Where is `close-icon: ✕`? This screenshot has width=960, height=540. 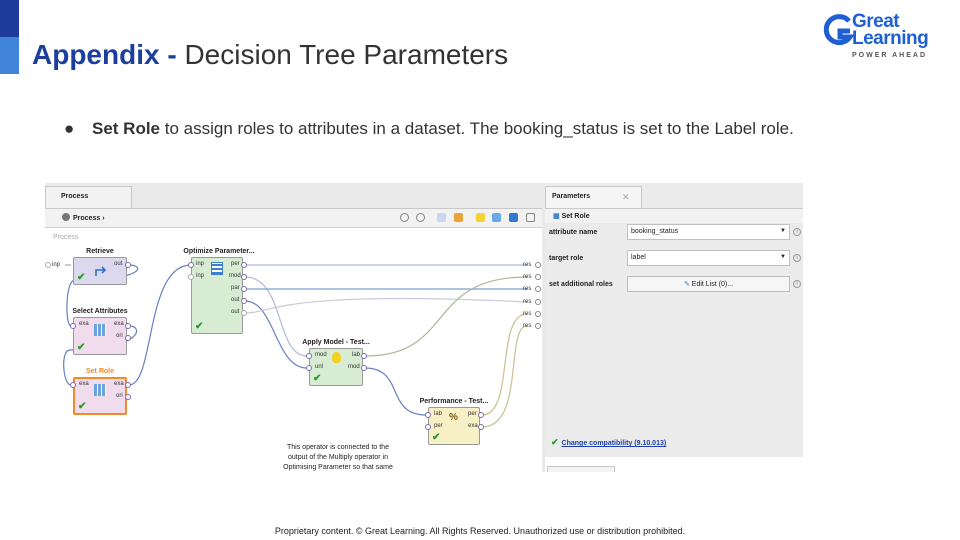
close-icon: ✕ is located at coordinates (626, 197).